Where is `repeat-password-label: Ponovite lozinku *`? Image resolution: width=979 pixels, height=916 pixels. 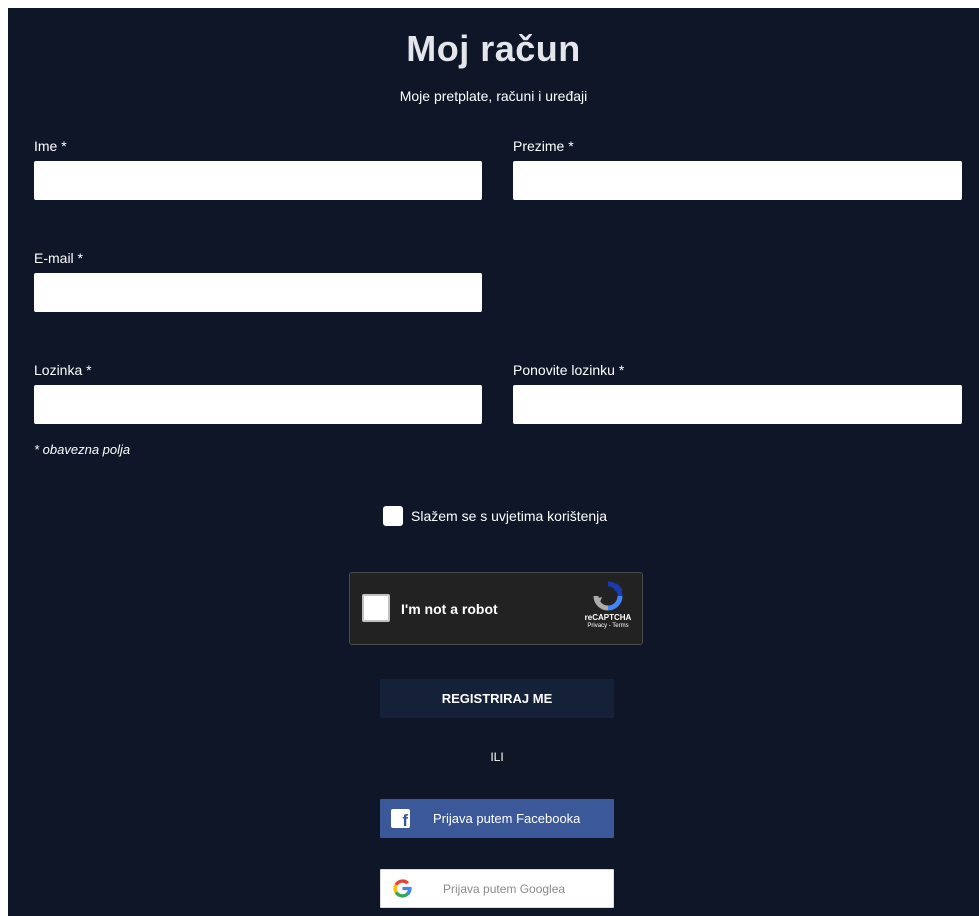
repeat-password-label: Ponovite lozinku * is located at coordinates (569, 370).